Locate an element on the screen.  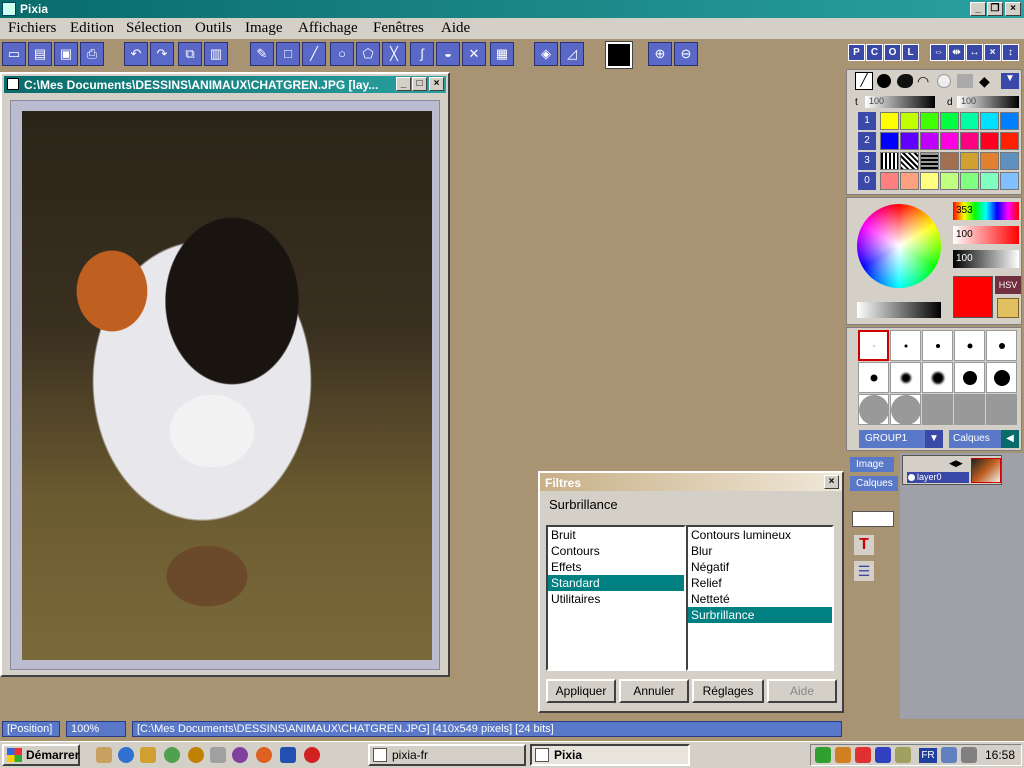
play-icon: ◀ is located at coordinates (1010, 439).